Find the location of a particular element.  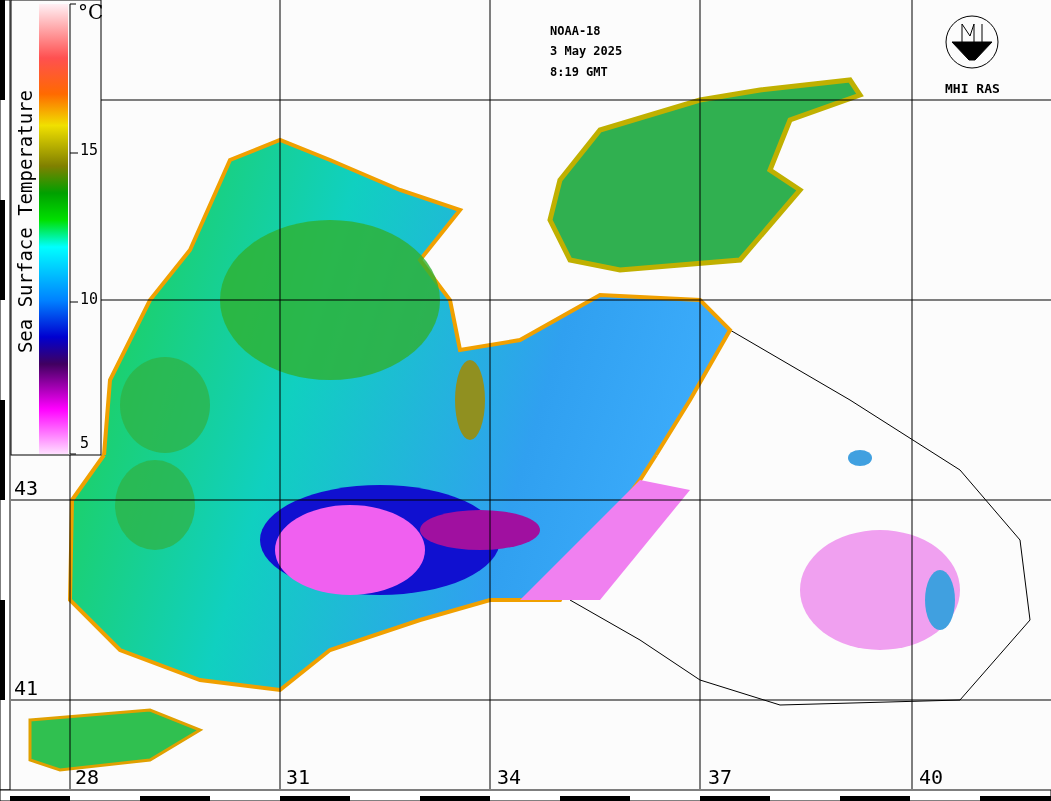

scale-tick-label: 10 is located at coordinates (89, 299).